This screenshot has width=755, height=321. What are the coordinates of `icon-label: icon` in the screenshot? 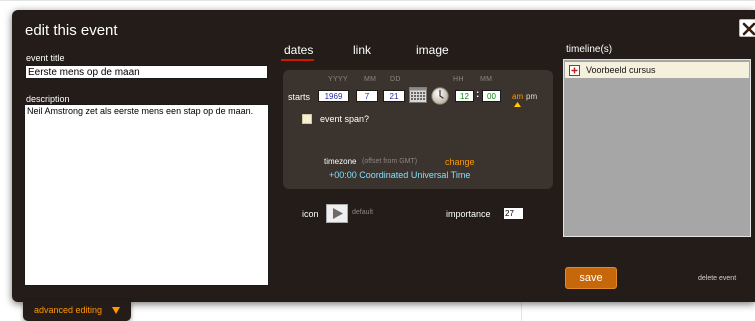 It's located at (310, 214).